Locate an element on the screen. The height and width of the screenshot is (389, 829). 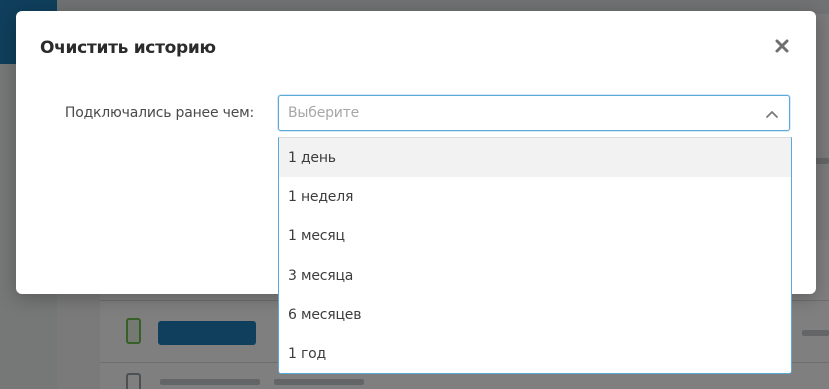
close-button is located at coordinates (782, 46).